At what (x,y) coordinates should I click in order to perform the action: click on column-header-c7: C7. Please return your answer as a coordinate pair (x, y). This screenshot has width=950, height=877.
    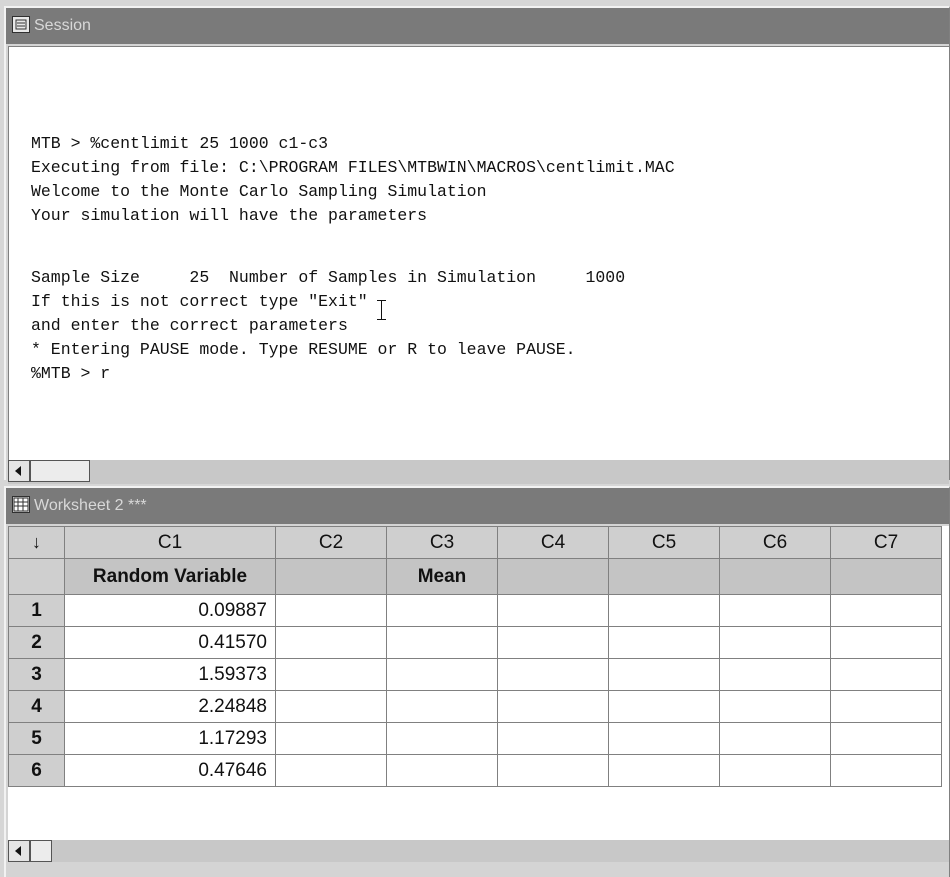
    Looking at the image, I should click on (886, 542).